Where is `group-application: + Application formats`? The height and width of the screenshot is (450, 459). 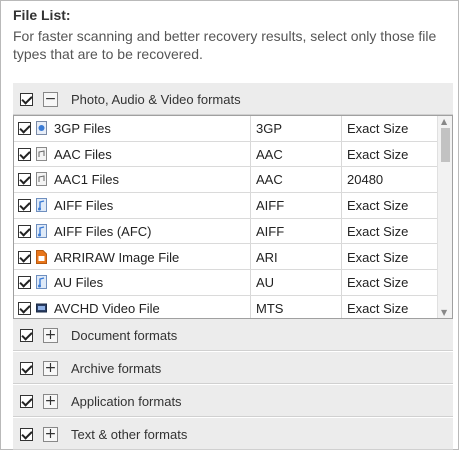
group-application: + Application formats is located at coordinates (233, 401).